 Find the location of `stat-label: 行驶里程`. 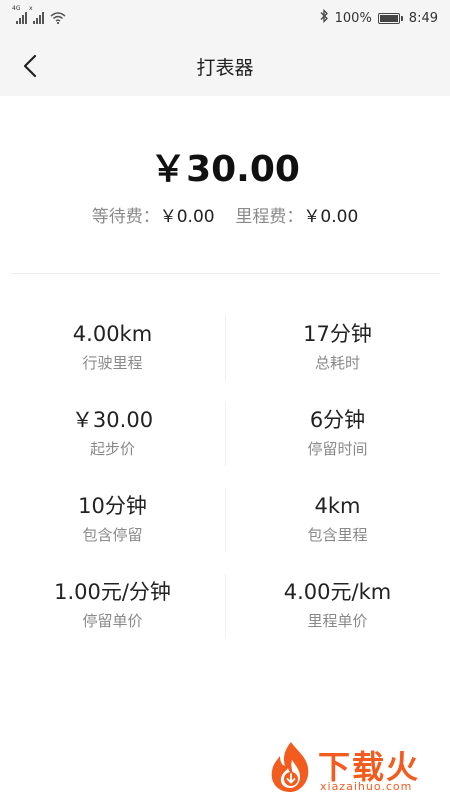

stat-label: 行驶里程 is located at coordinates (112, 363).